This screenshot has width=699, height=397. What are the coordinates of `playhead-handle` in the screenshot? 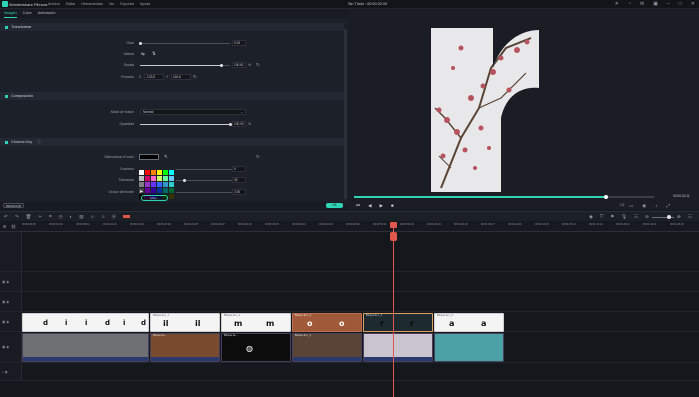 It's located at (393, 225).